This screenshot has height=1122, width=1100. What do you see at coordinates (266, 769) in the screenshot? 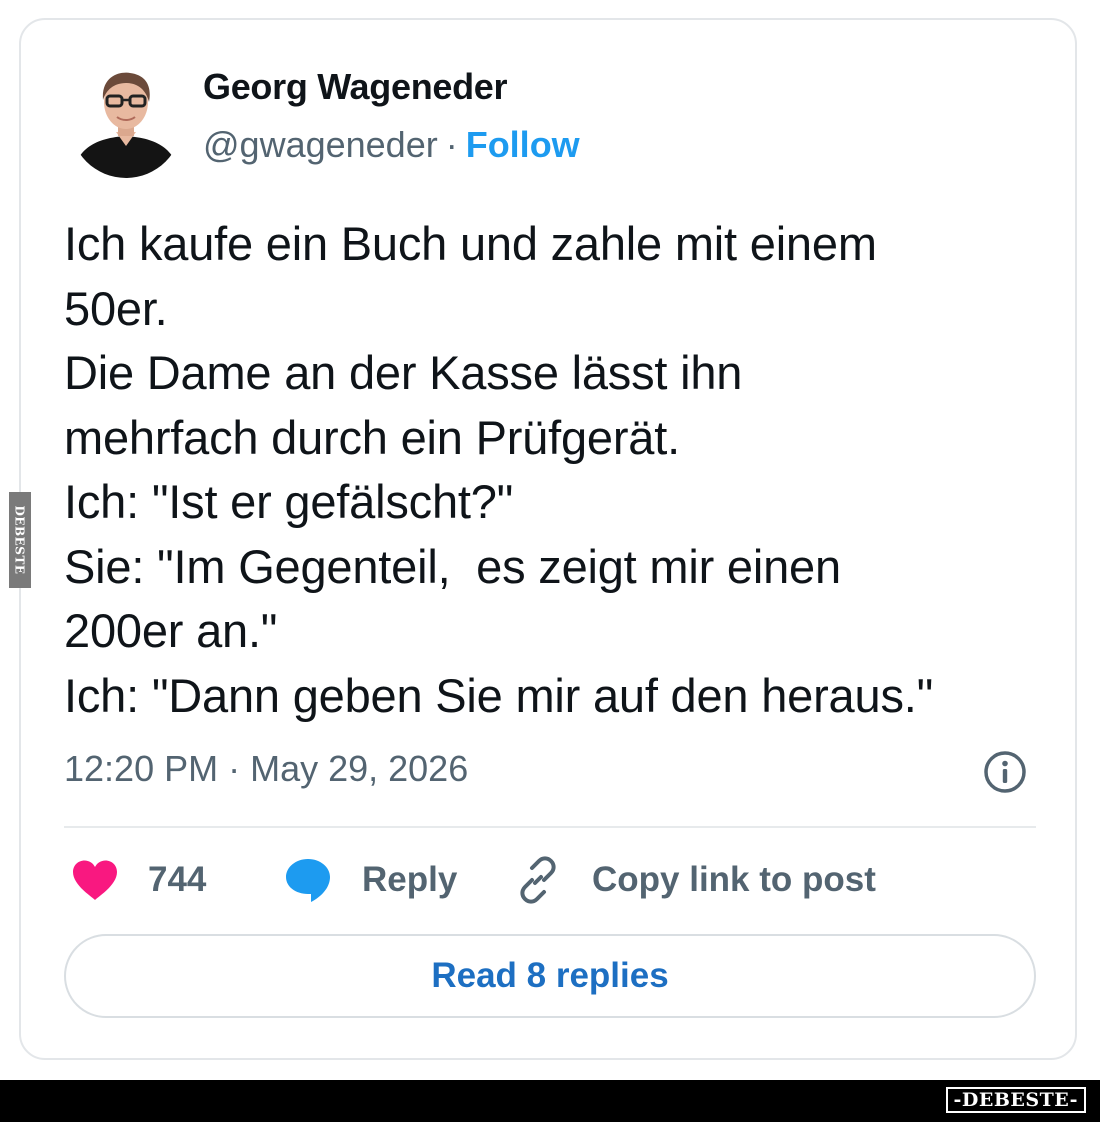
I see `tweet-timestamp: 12:20 PM · May 29, 2026` at bounding box center [266, 769].